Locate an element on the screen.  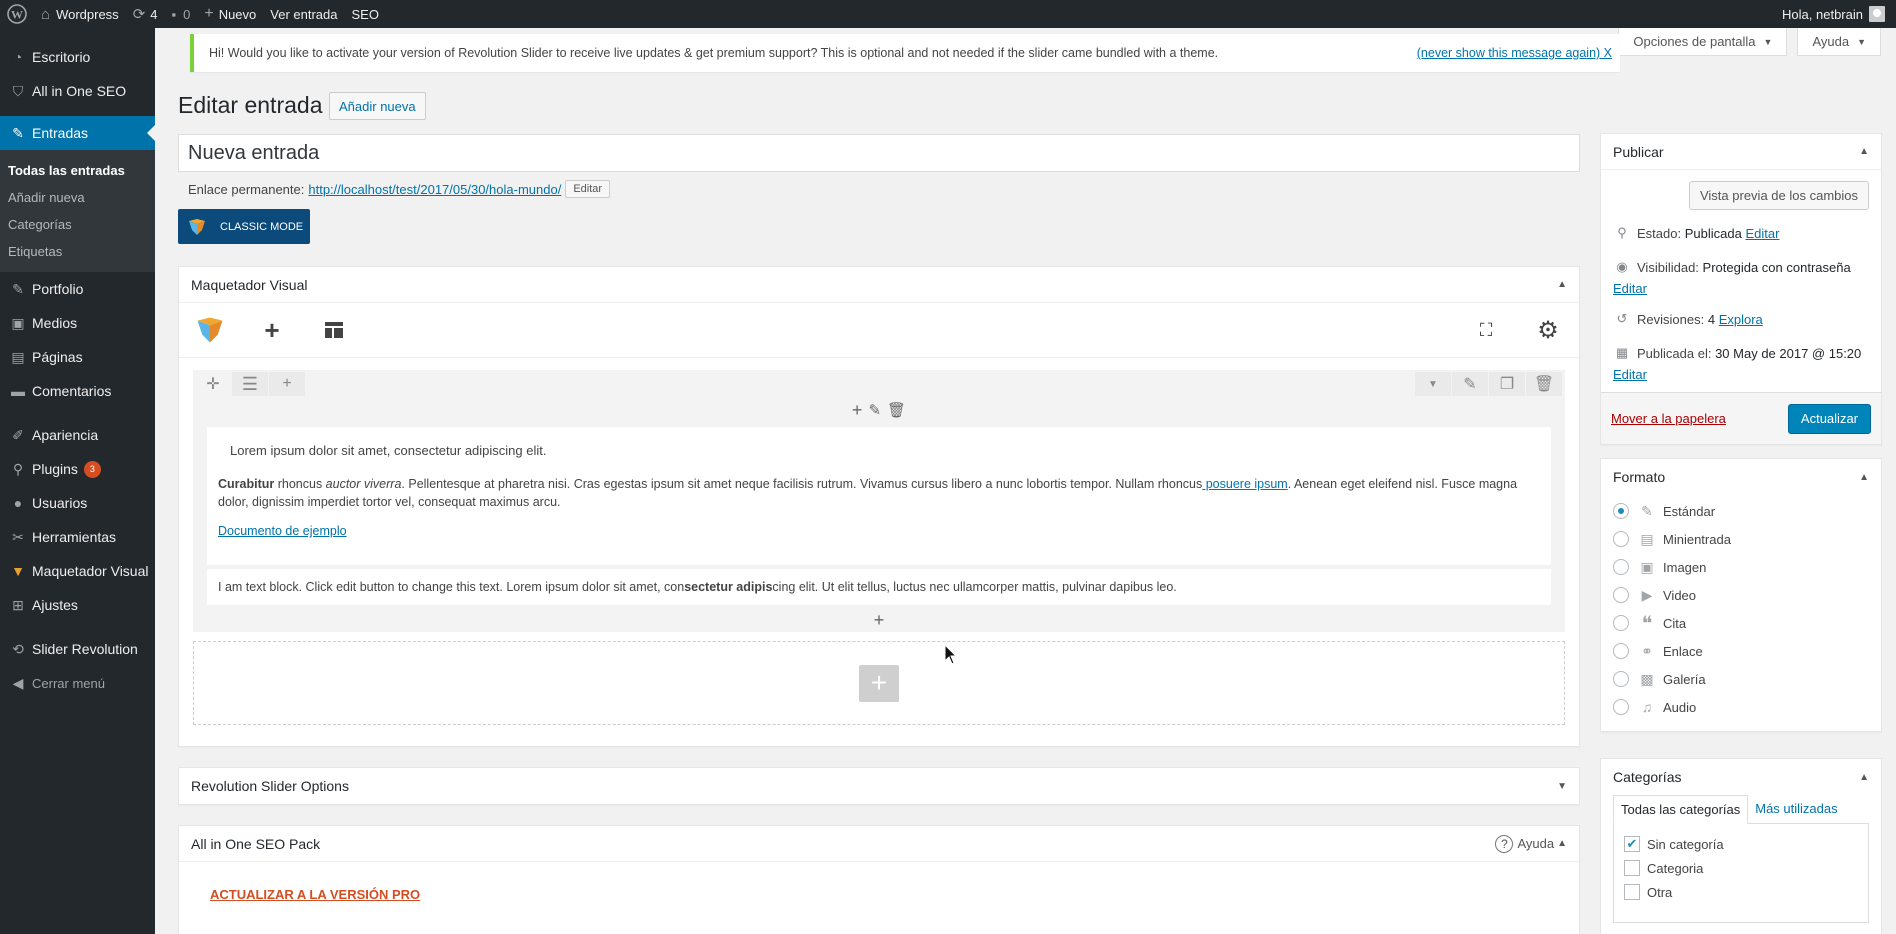
format-option-image: ▣ Imagen is located at coordinates (1741, 567).